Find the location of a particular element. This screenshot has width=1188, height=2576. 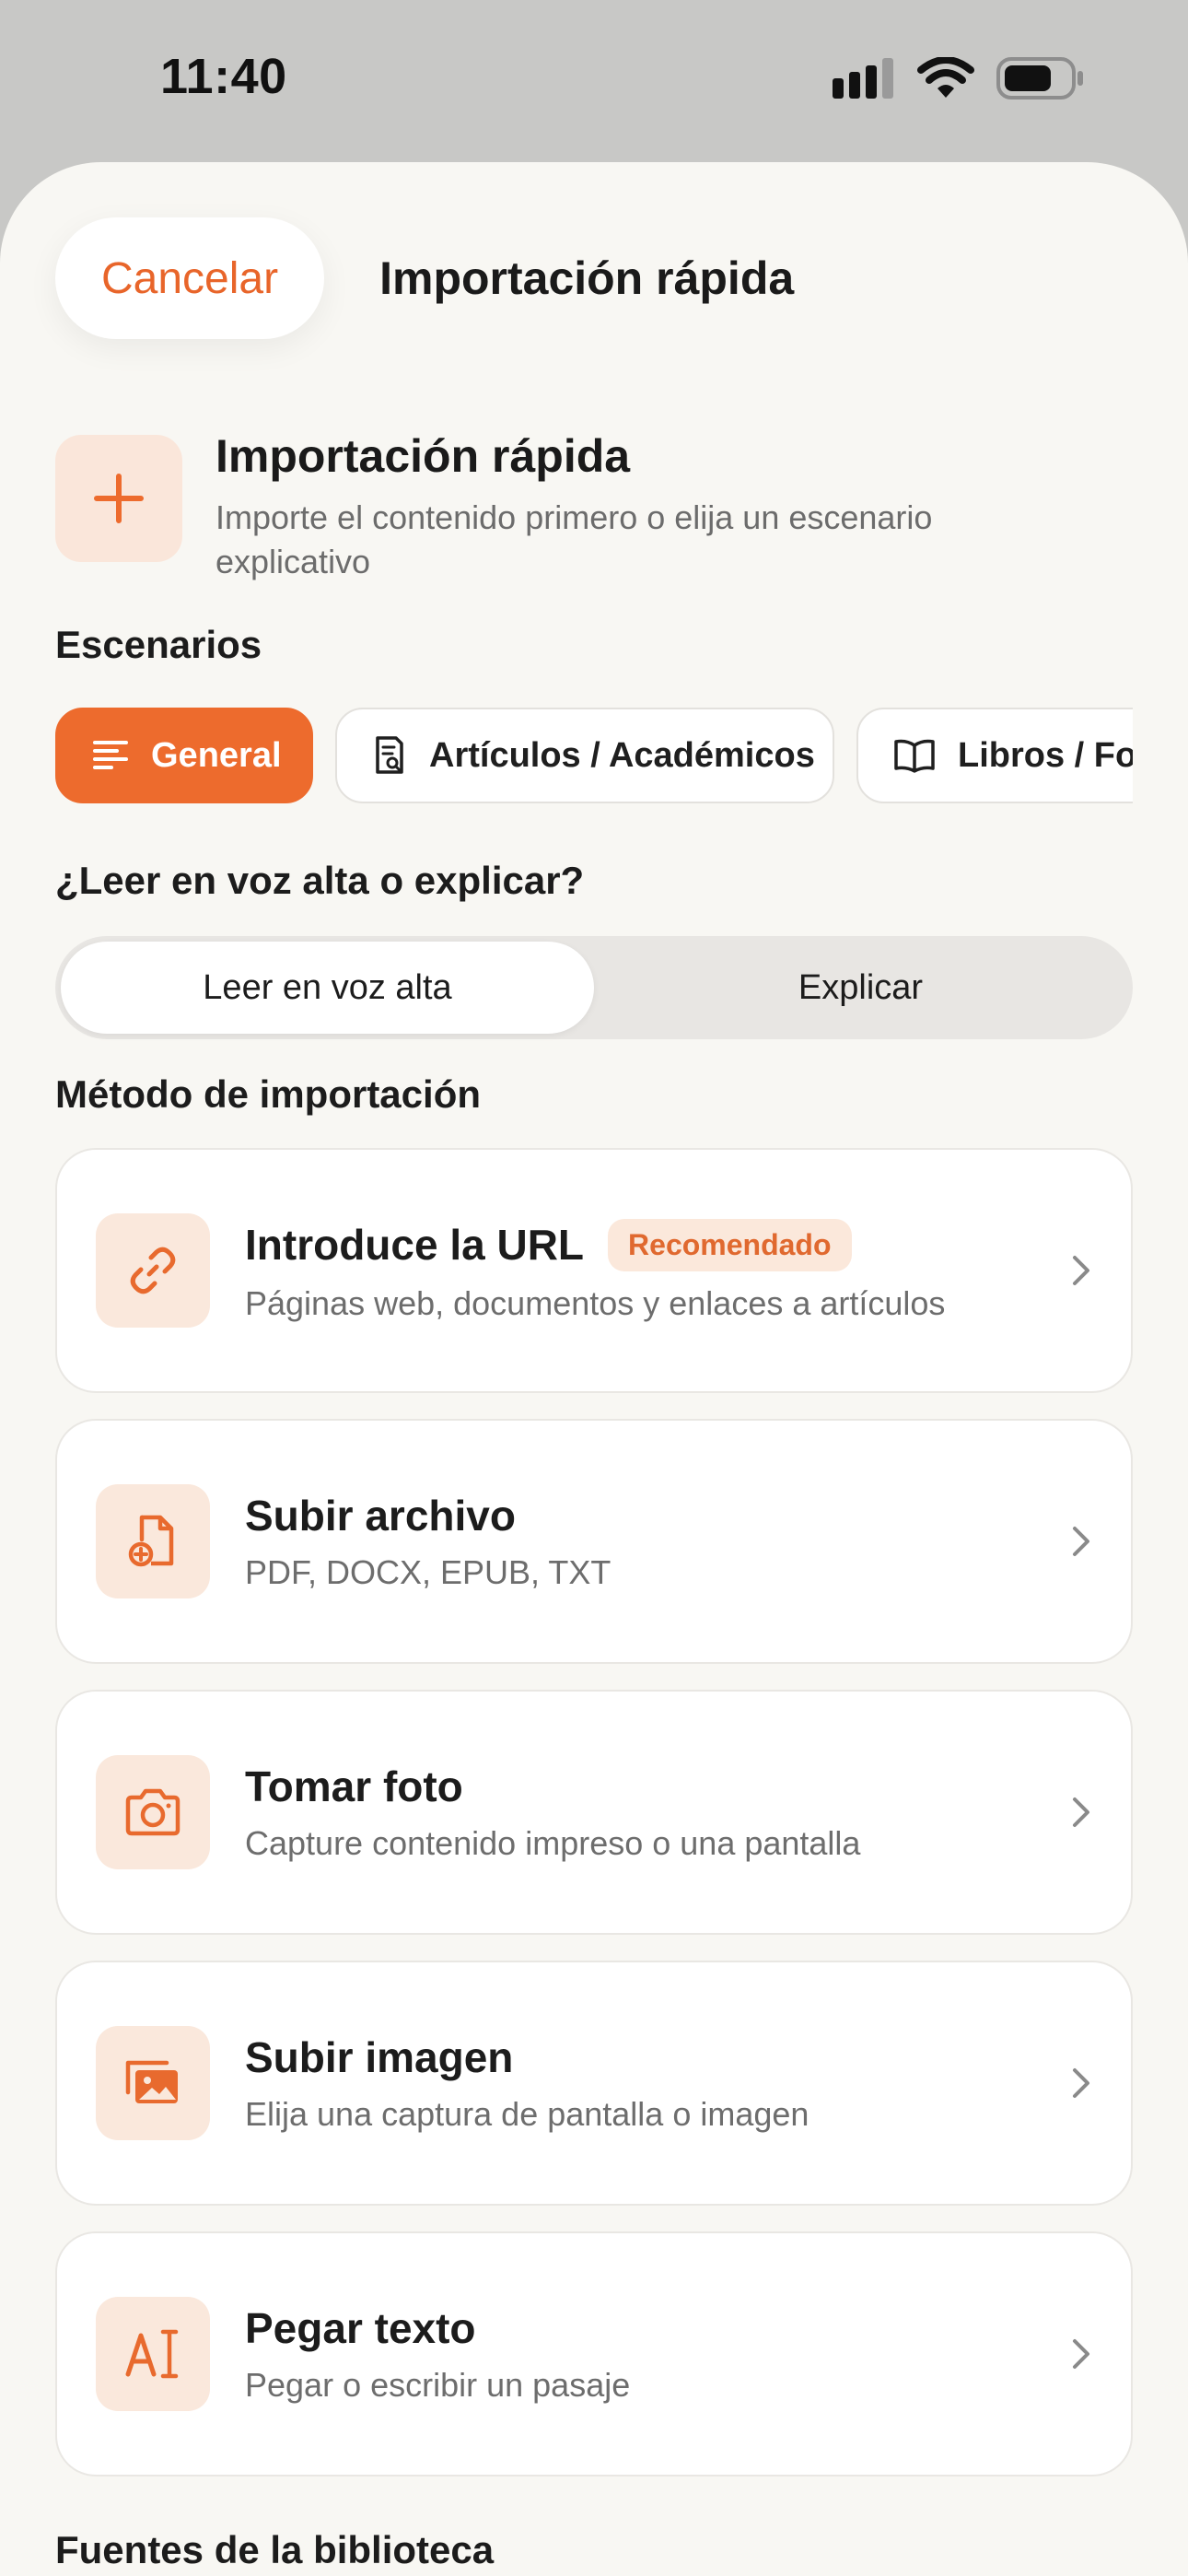

nav-bar: Cancelar Importación rápida is located at coordinates (424, 278).